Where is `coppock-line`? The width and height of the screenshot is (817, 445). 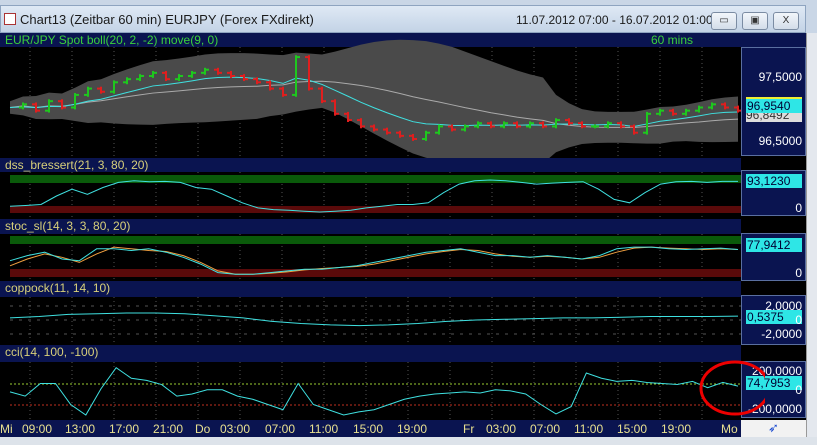 coppock-line is located at coordinates (374, 319).